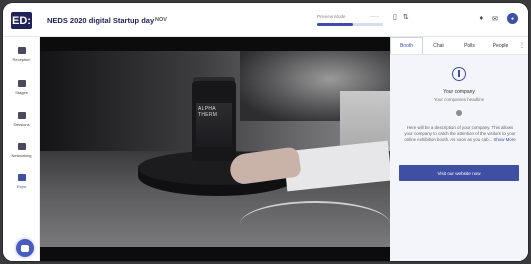  I want to click on link-icon, so click(459, 113).